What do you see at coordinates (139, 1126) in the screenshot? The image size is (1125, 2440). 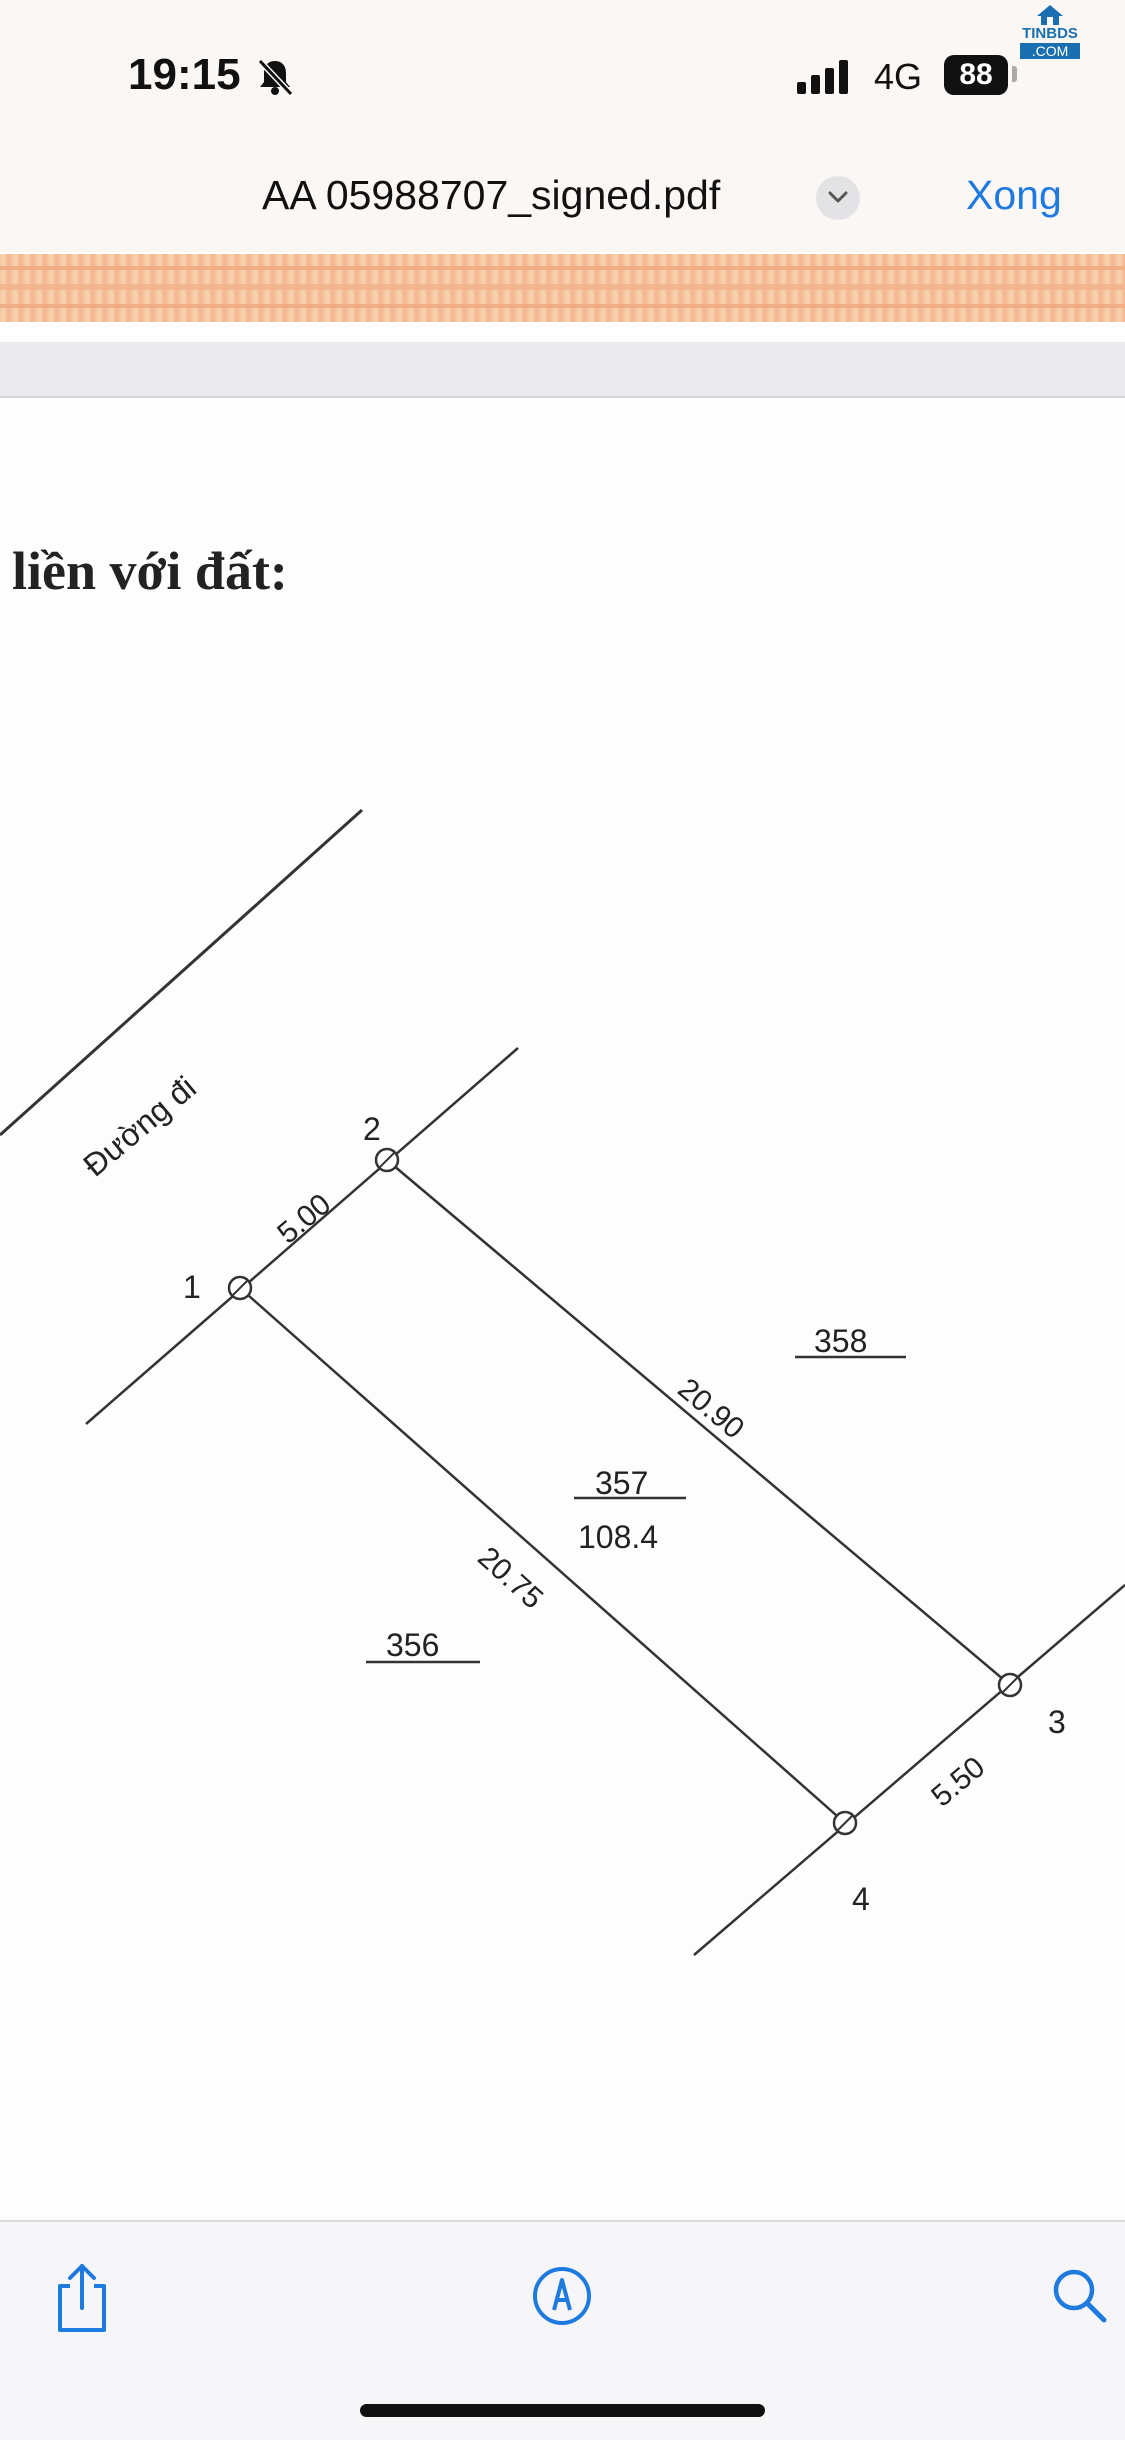 I see `road-label: Đường đi` at bounding box center [139, 1126].